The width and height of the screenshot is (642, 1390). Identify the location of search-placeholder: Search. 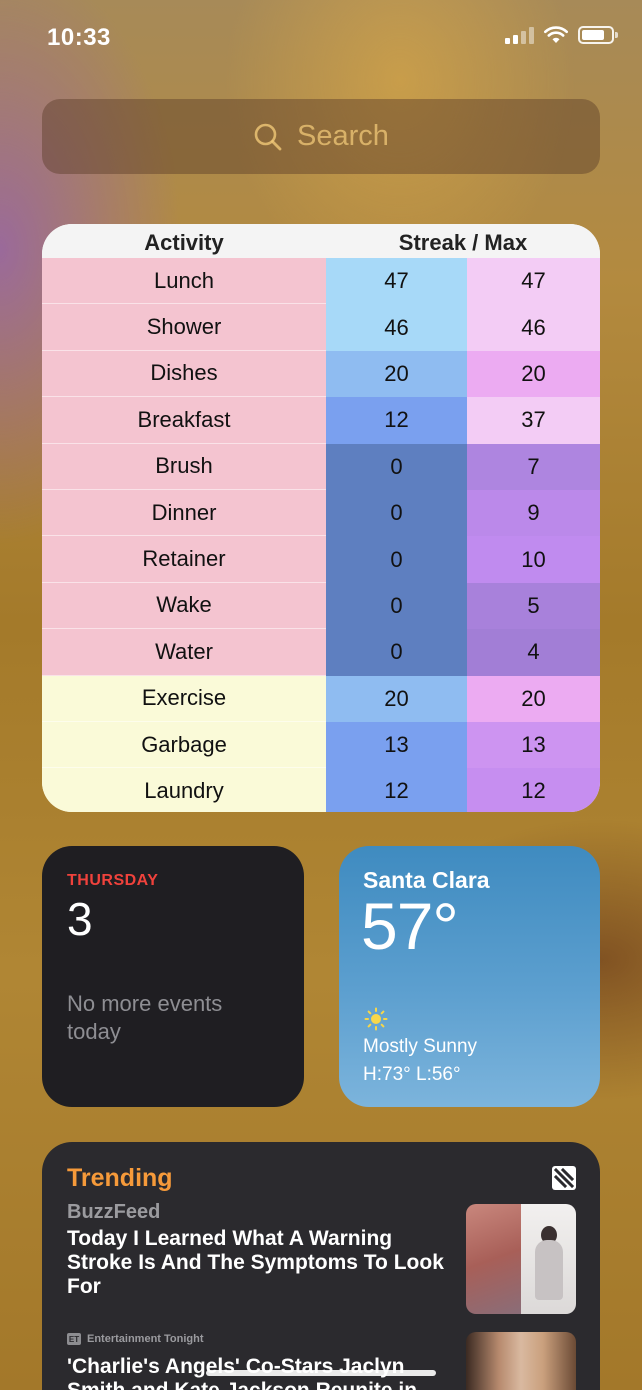
(343, 136).